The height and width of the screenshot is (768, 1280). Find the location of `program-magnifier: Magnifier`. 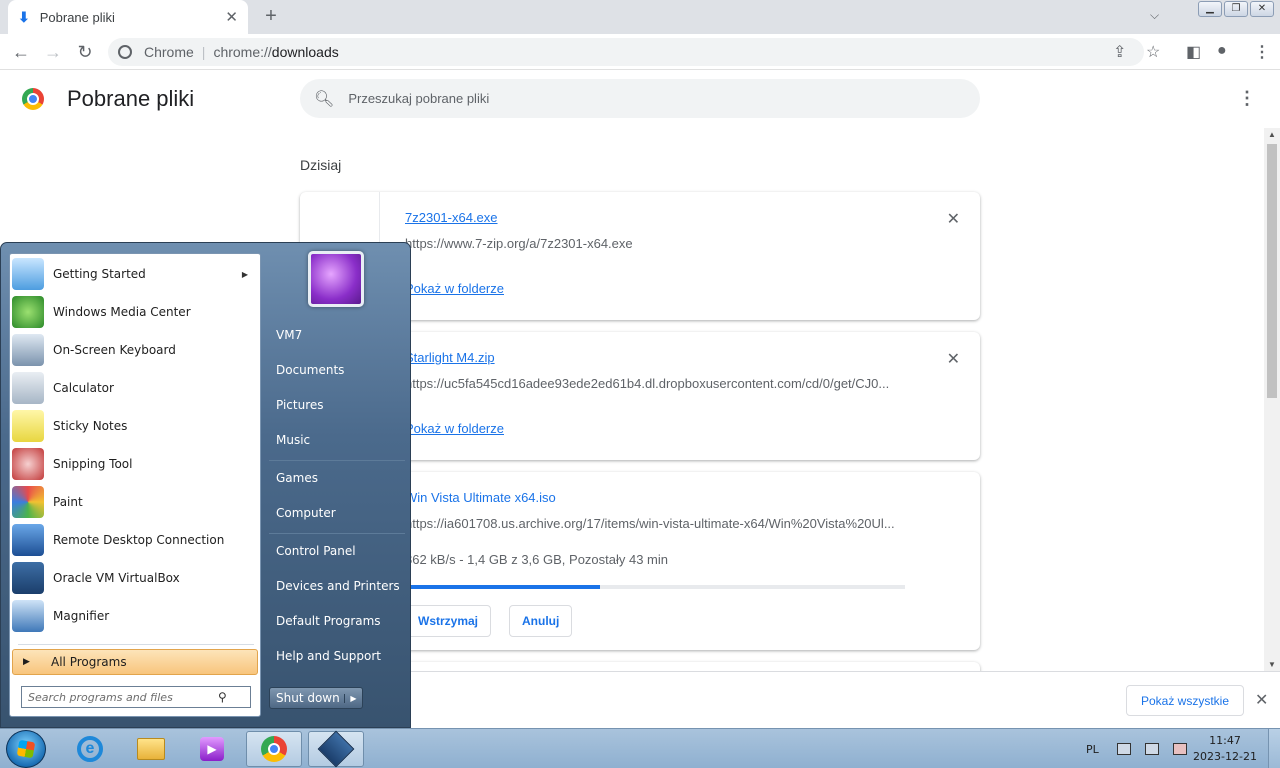

program-magnifier: Magnifier is located at coordinates (135, 616).